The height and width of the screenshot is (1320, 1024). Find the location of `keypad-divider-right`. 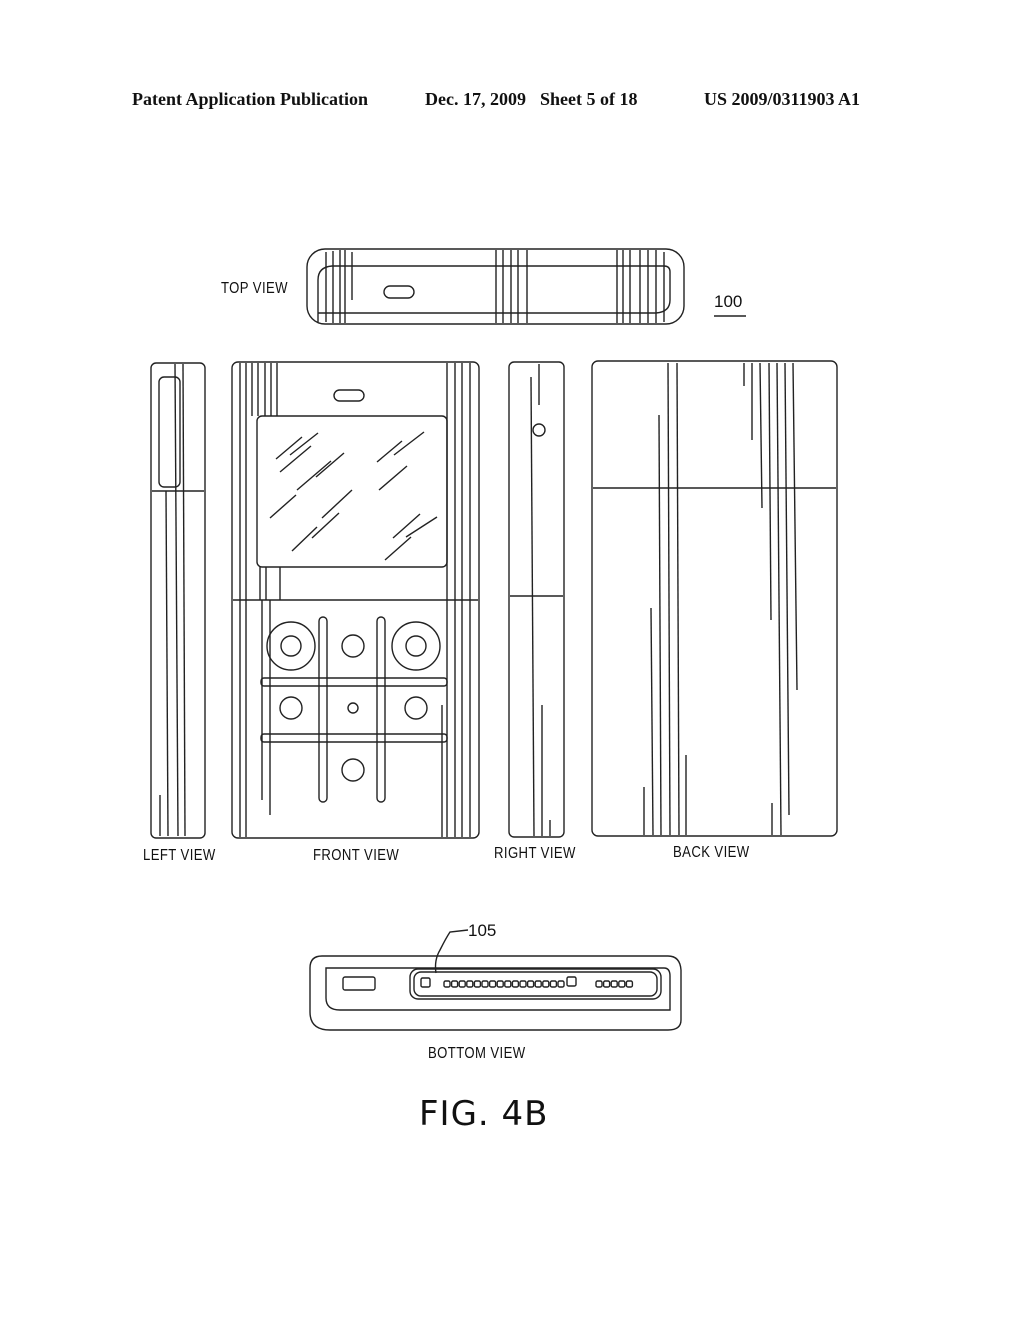

keypad-divider-right is located at coordinates (381, 709).